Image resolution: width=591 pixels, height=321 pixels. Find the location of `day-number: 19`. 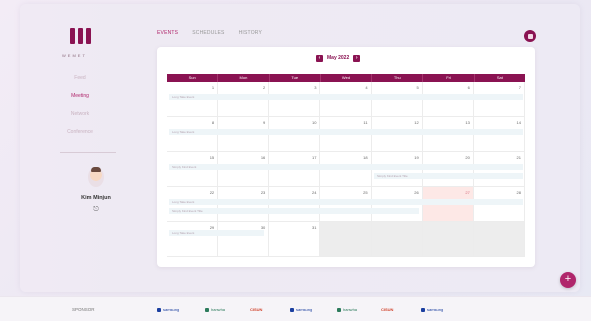

day-number: 19 is located at coordinates (416, 157).